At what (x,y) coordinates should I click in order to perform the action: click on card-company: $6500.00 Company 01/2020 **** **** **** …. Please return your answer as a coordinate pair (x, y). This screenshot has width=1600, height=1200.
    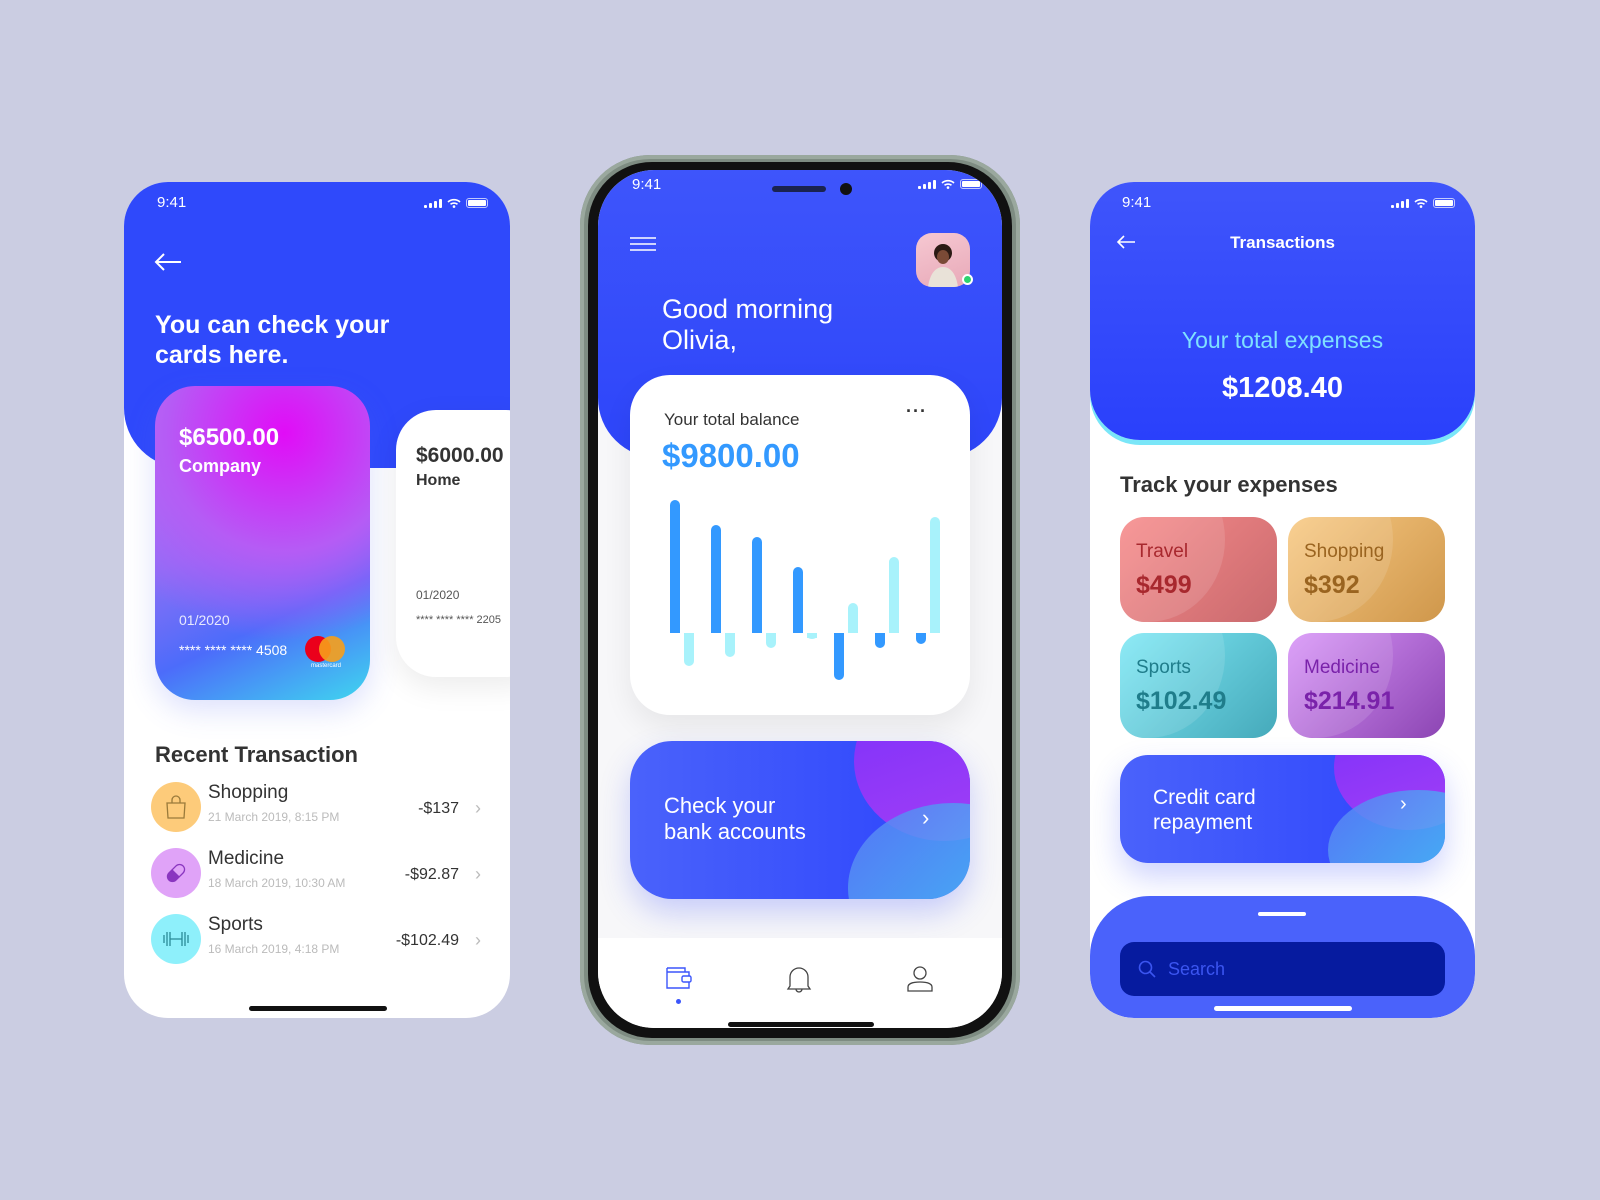
    Looking at the image, I should click on (262, 543).